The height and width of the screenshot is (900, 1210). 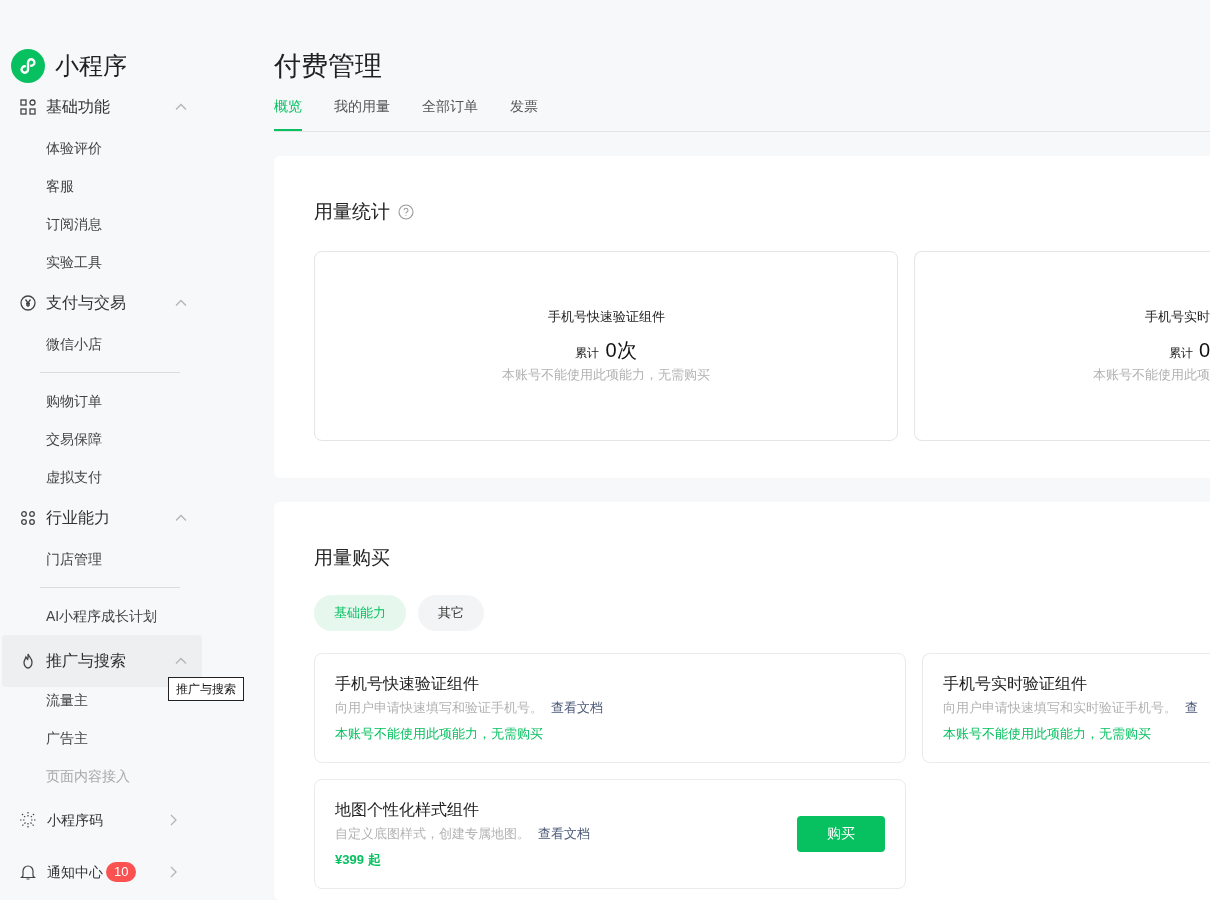 I want to click on sidebar-nav-item: 通知中心 10, so click(x=100, y=872).